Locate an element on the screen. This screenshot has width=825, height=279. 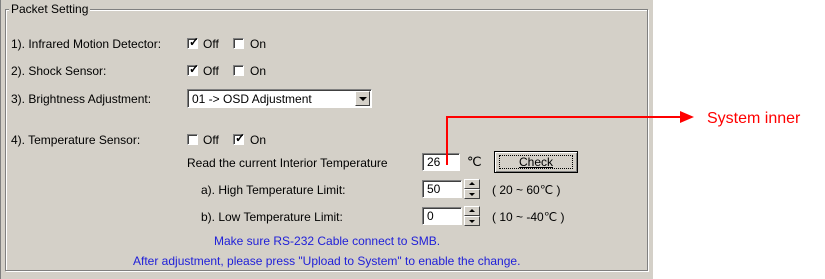
callout-arrow is located at coordinates (570, 138).